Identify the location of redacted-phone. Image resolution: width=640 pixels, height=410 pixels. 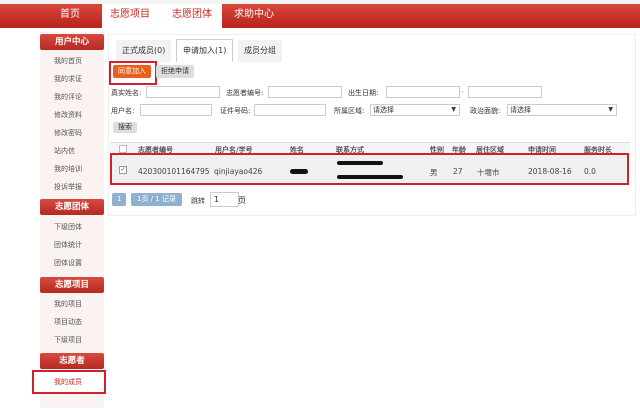
(360, 163).